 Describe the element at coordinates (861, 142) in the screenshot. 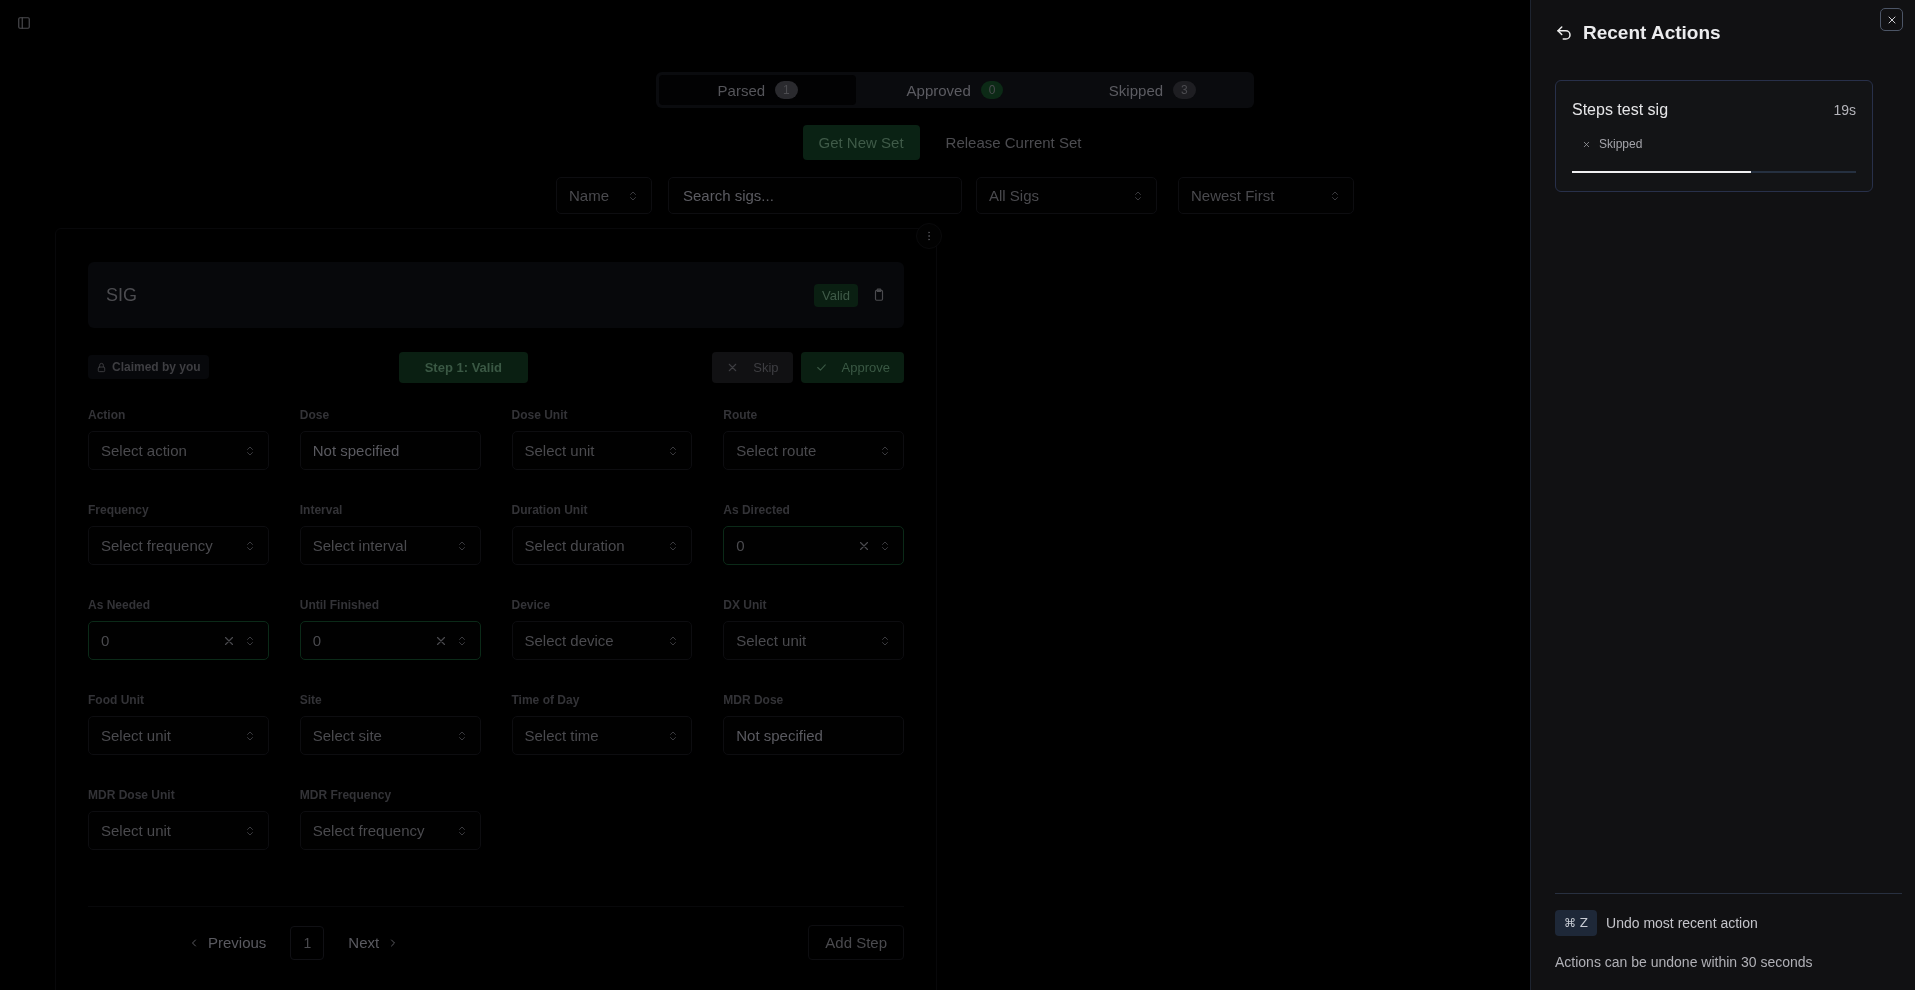

I see `get-new-set-button: Get New Set` at that location.